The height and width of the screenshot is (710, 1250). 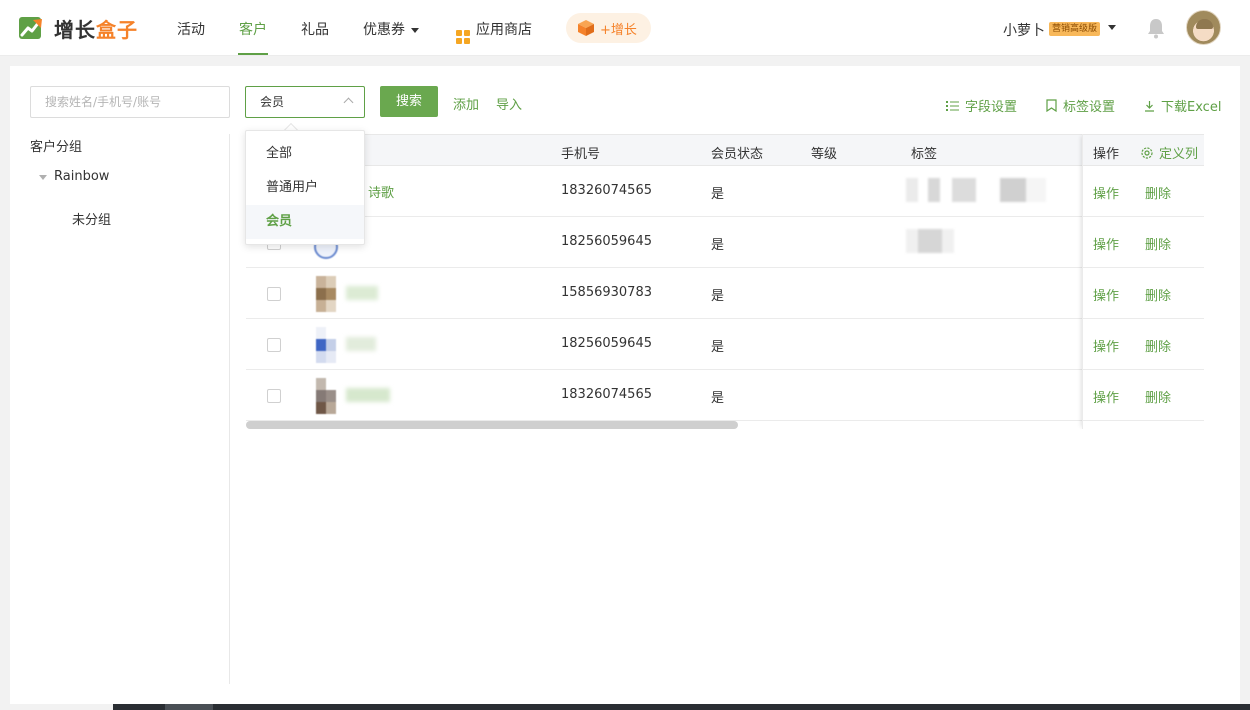 I want to click on brand-name-part2: 盒子, so click(x=117, y=29).